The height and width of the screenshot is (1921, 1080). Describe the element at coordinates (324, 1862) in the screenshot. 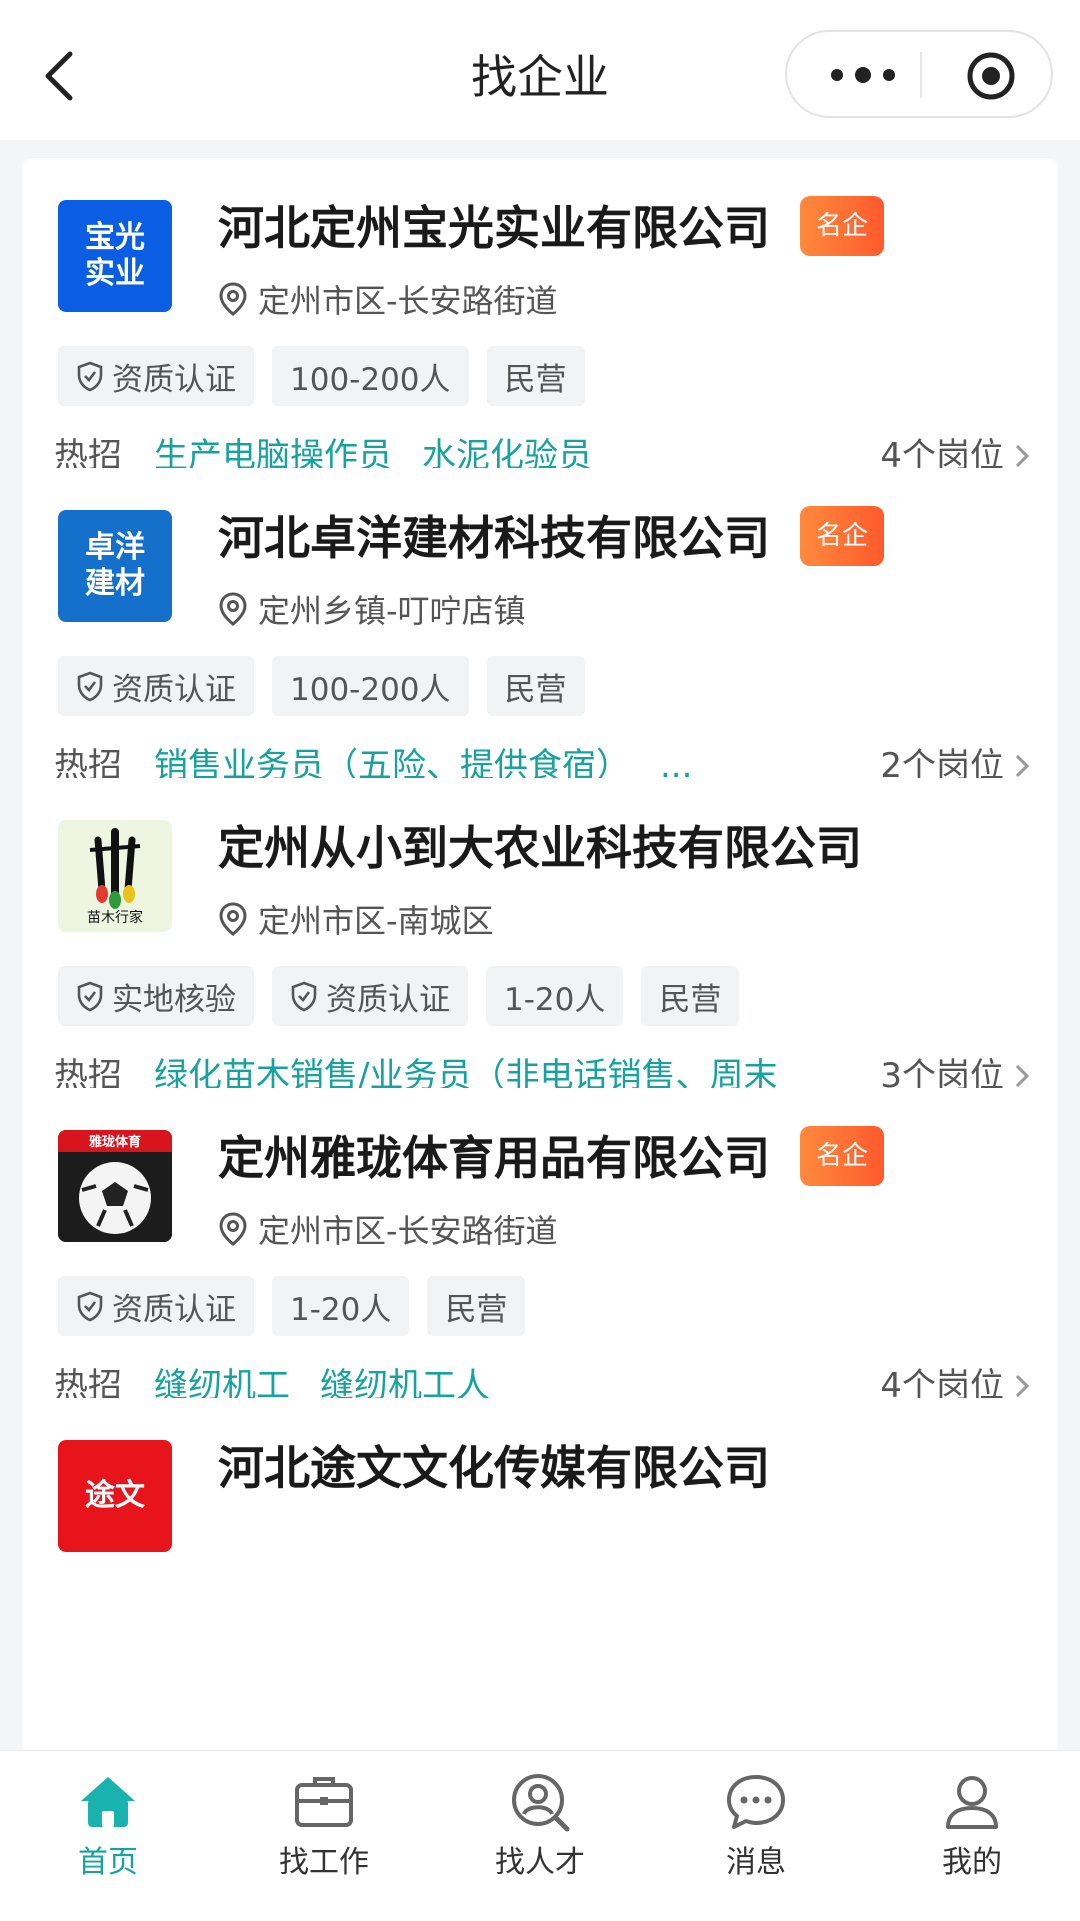

I see `tab-label: 找工作` at that location.